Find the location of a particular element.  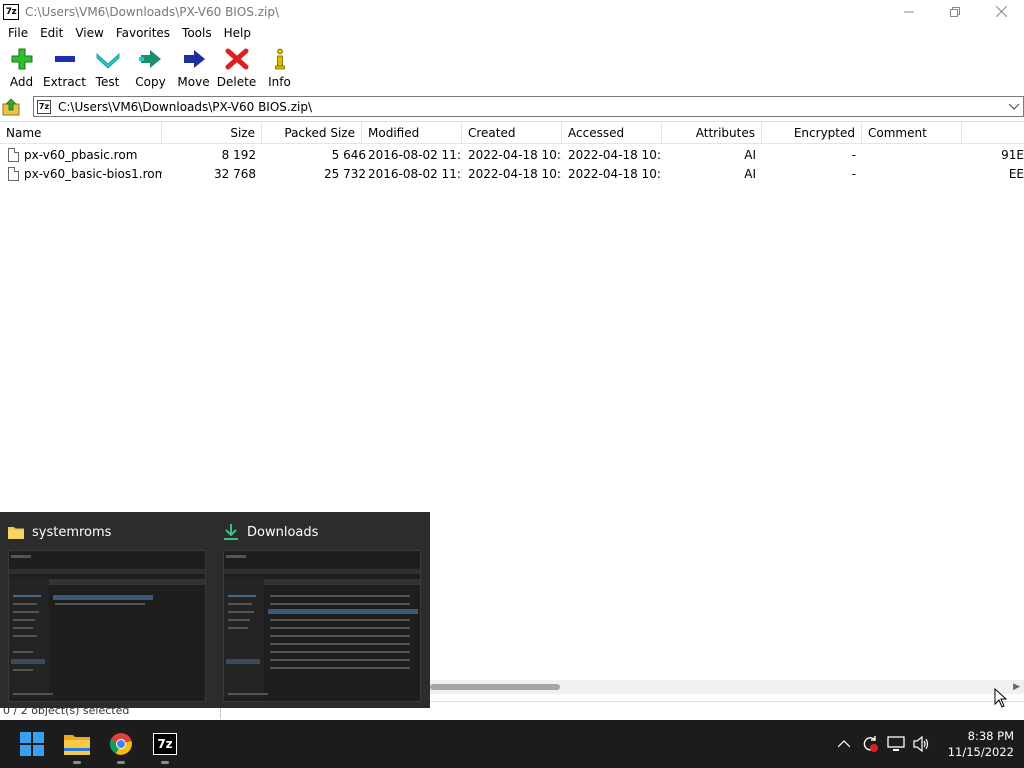

clock: 8:38 PM 11/15/2022 is located at coordinates (981, 744).